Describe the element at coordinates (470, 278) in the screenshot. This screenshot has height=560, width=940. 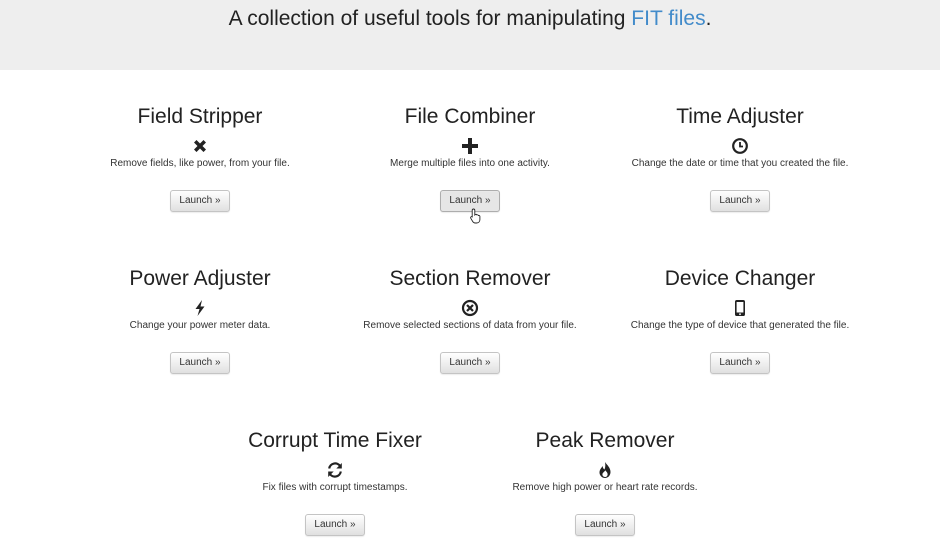
I see `tool-title: Section Remover` at that location.